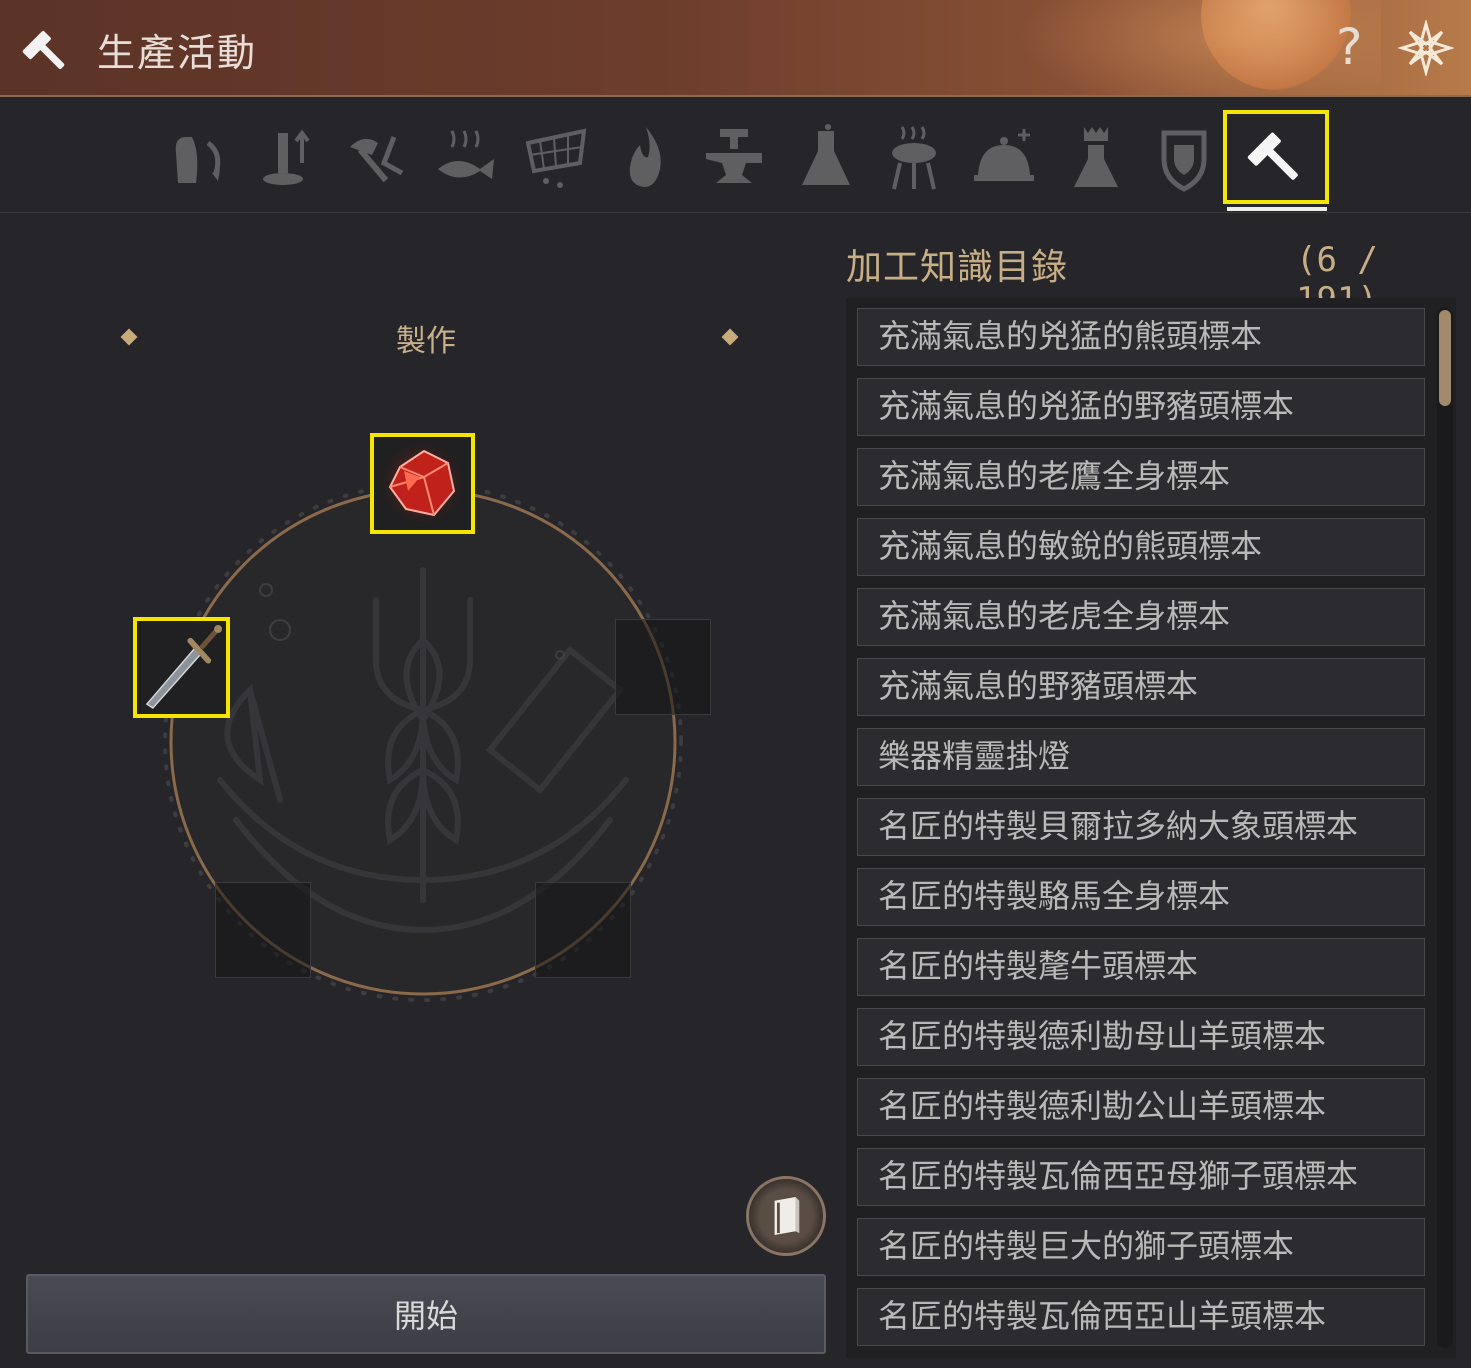  I want to click on list-item: 名匠的特製瓦倫西亞山羊頭標本, so click(1141, 1317).